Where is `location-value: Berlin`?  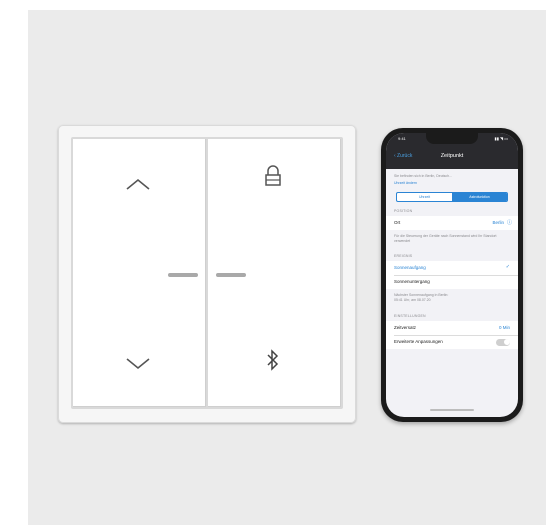
location-value: Berlin is located at coordinates (498, 222).